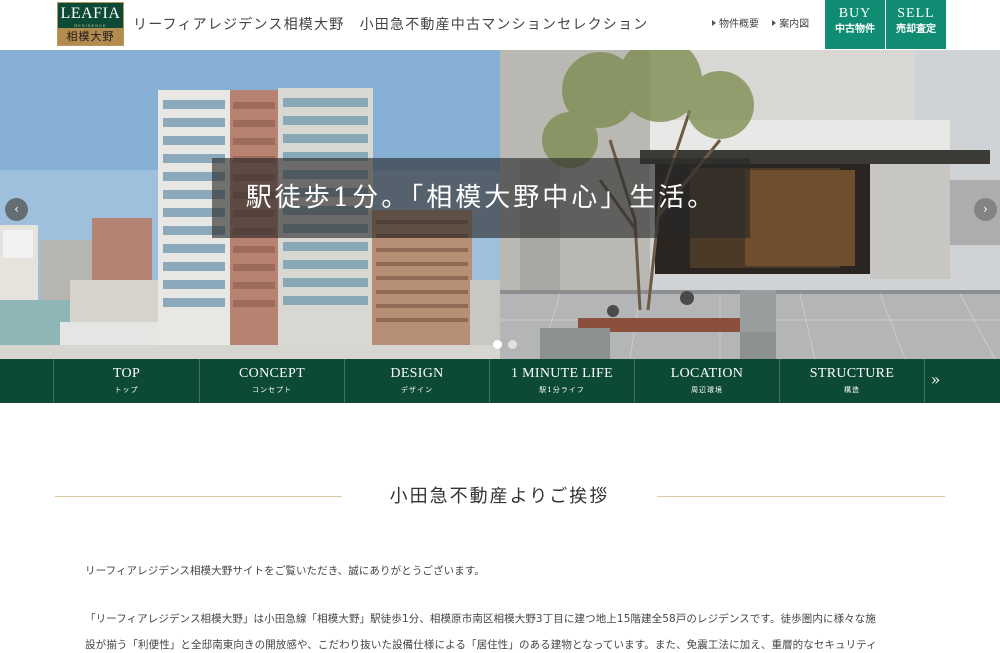  What do you see at coordinates (417, 390) in the screenshot?
I see `nav-item-sublabel: デザイン` at bounding box center [417, 390].